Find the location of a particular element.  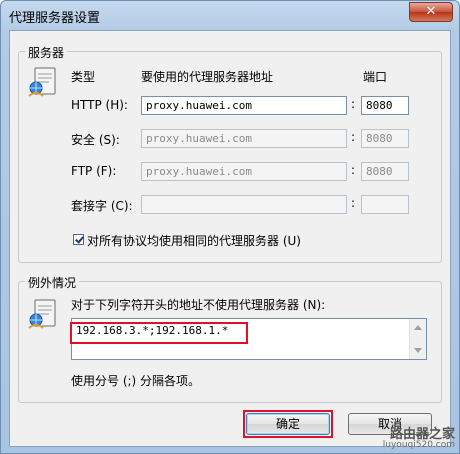

secure-address-input: proxy.huawei.com is located at coordinates (244, 138).